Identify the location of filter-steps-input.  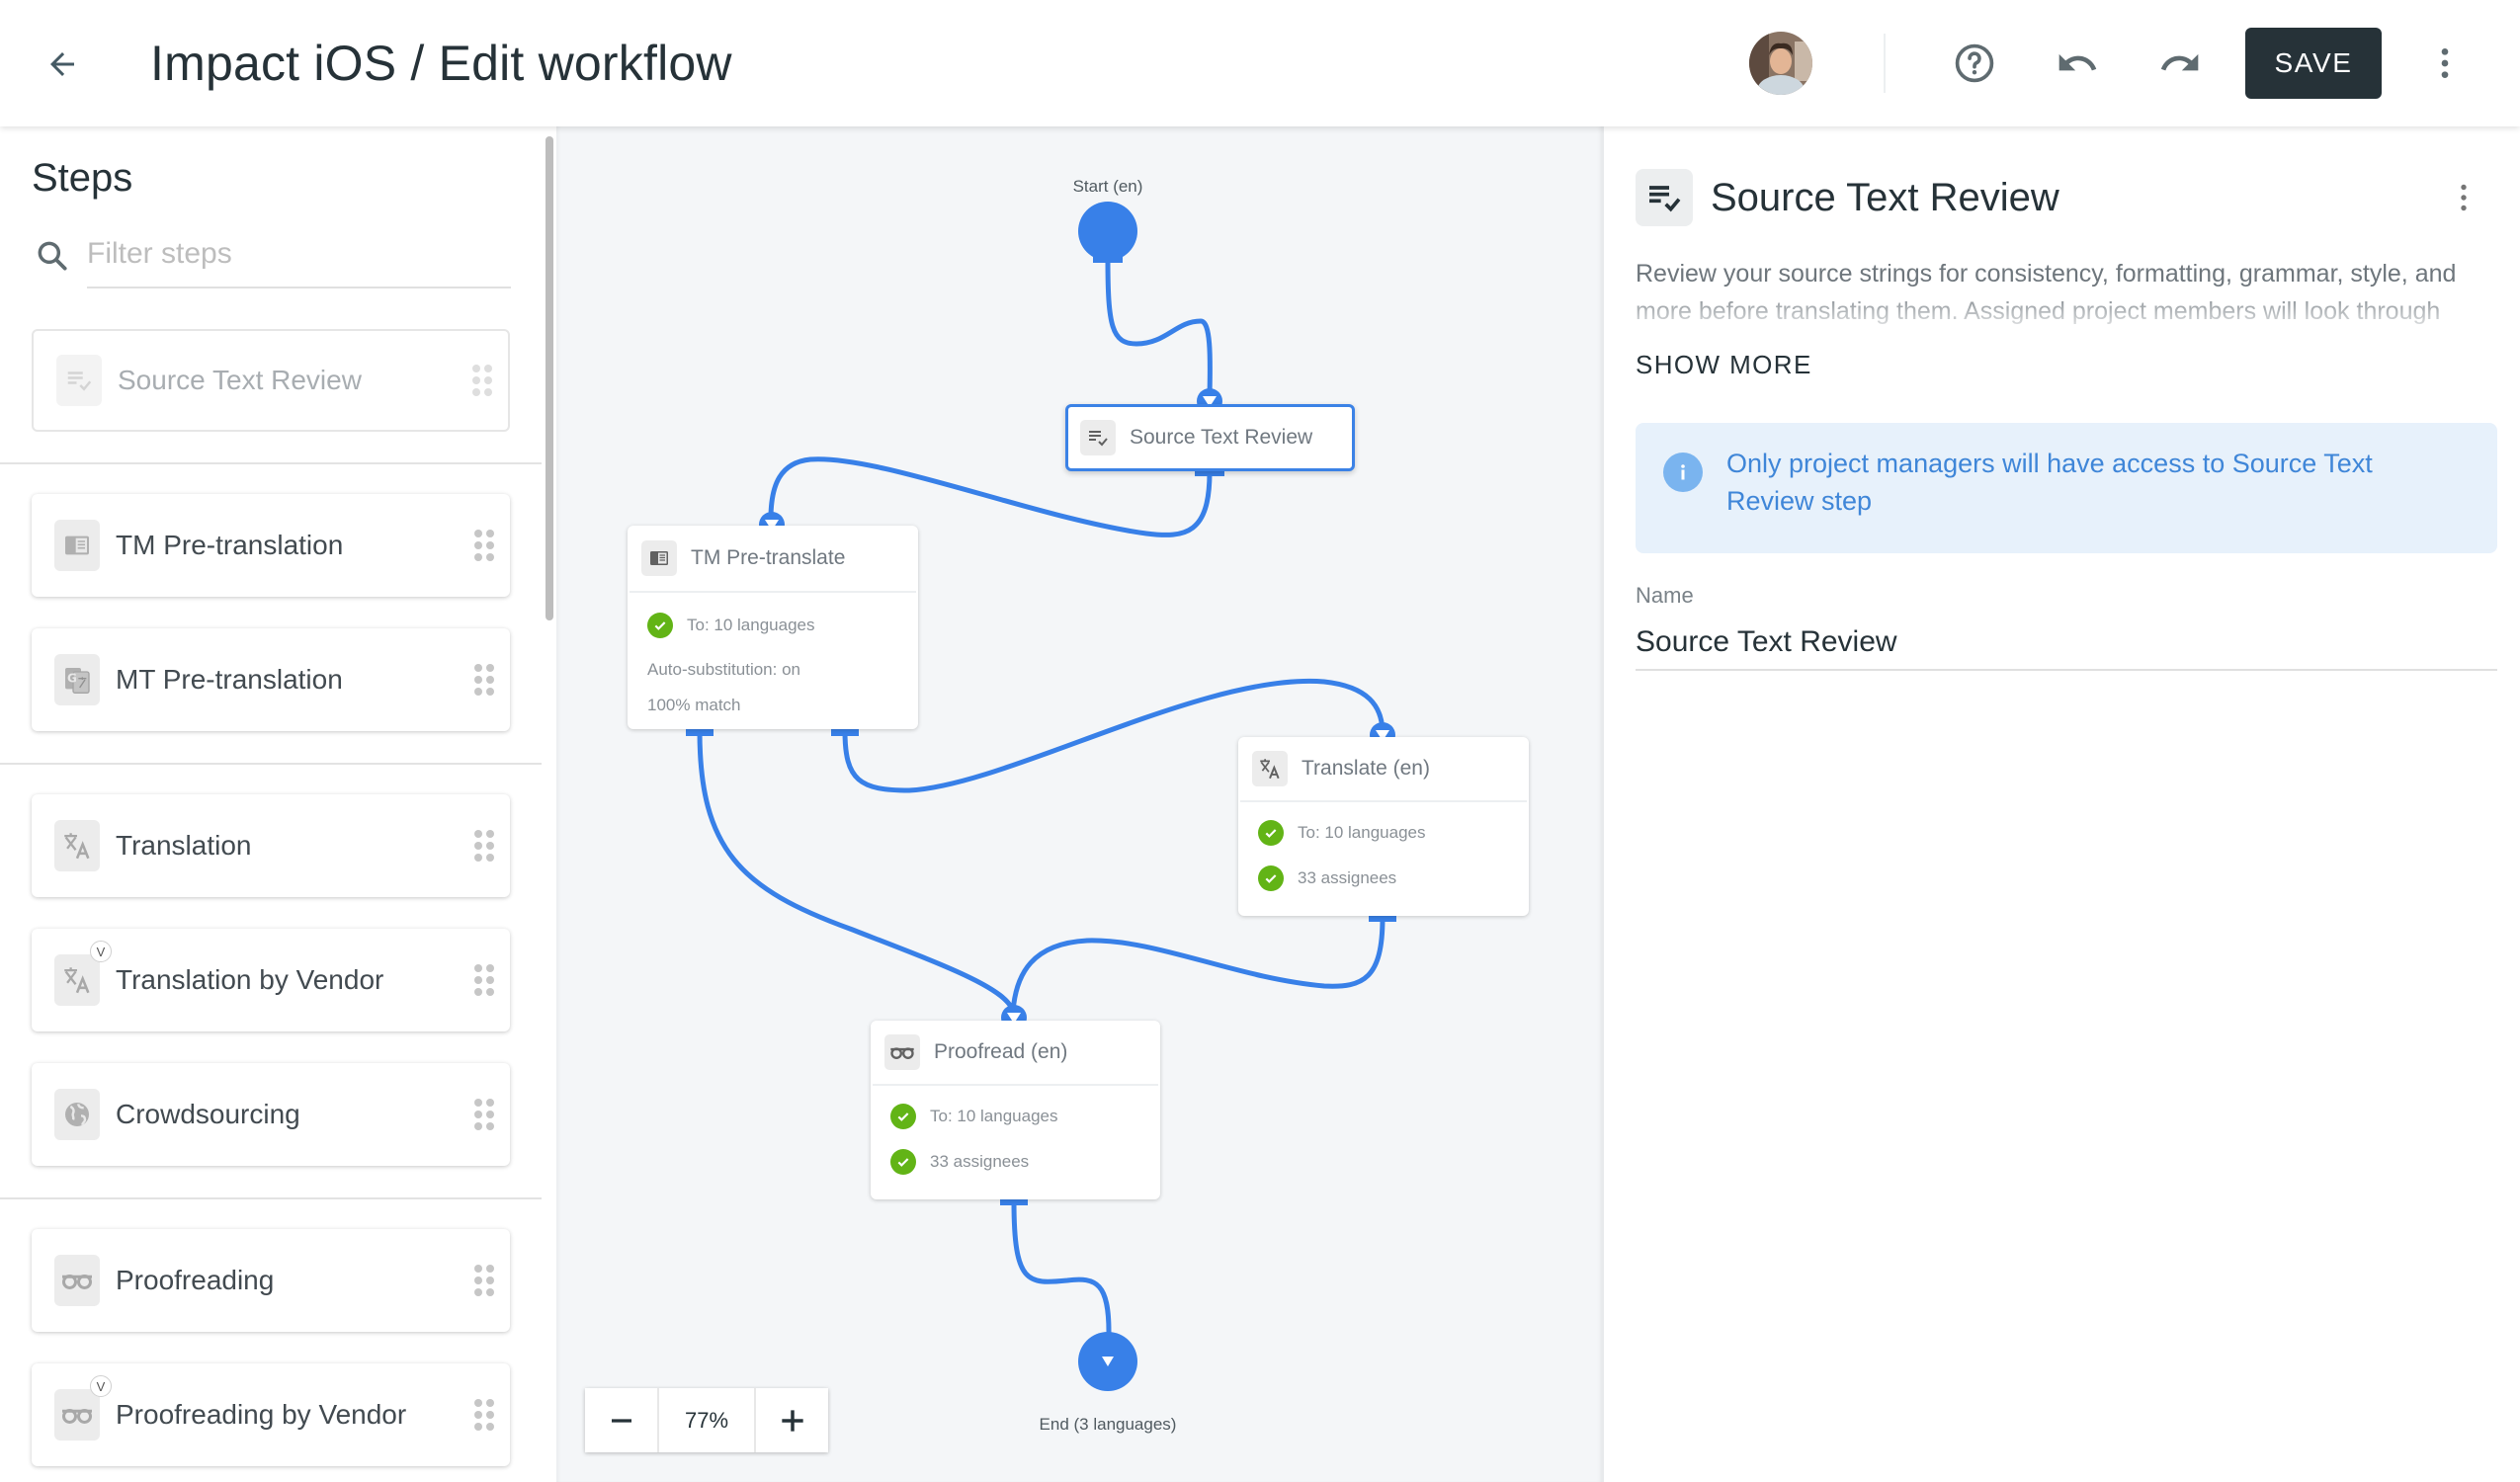
(299, 256).